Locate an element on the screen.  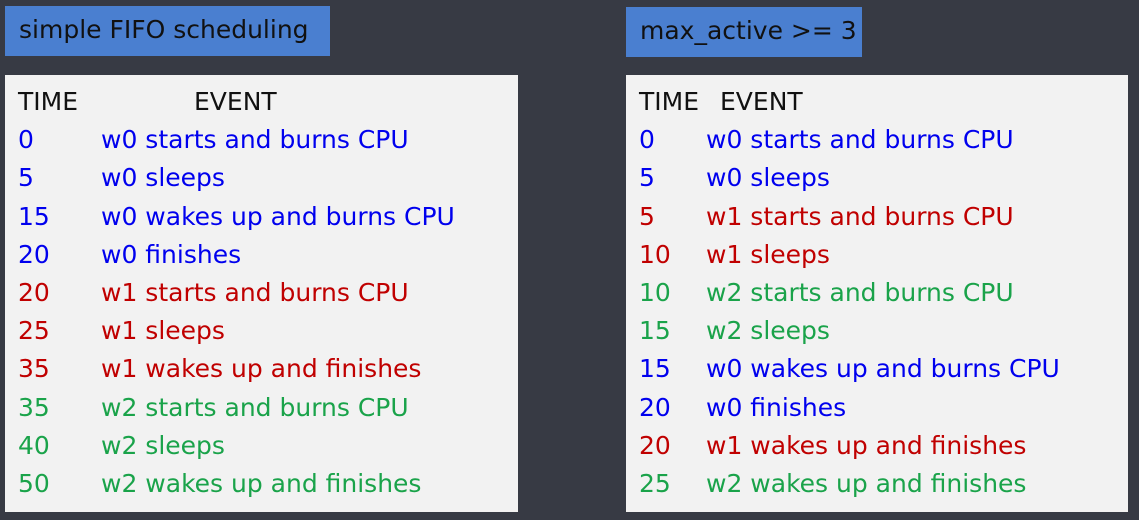
table-row: 5 w1 starts and burns CPU is located at coordinates (877, 221).